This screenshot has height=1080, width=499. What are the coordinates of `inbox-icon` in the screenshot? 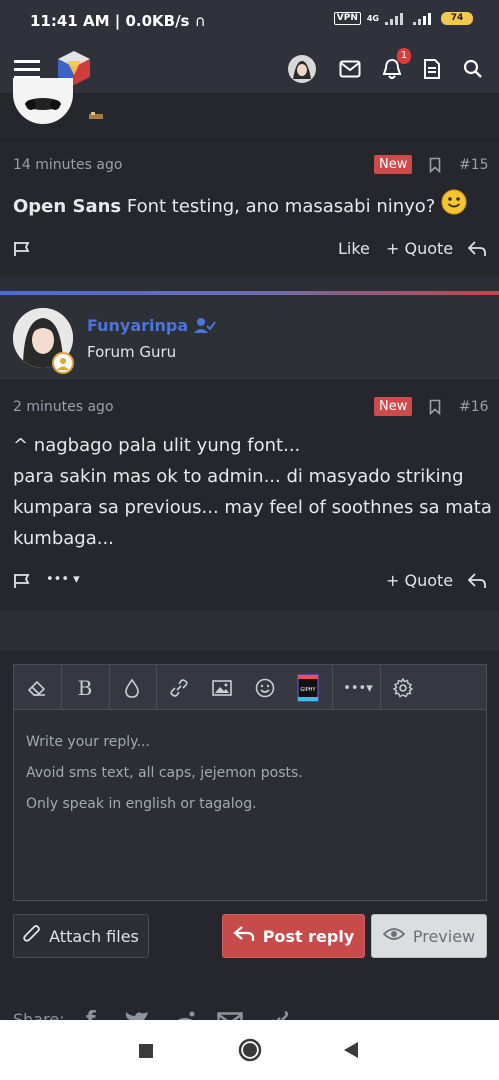 It's located at (350, 69).